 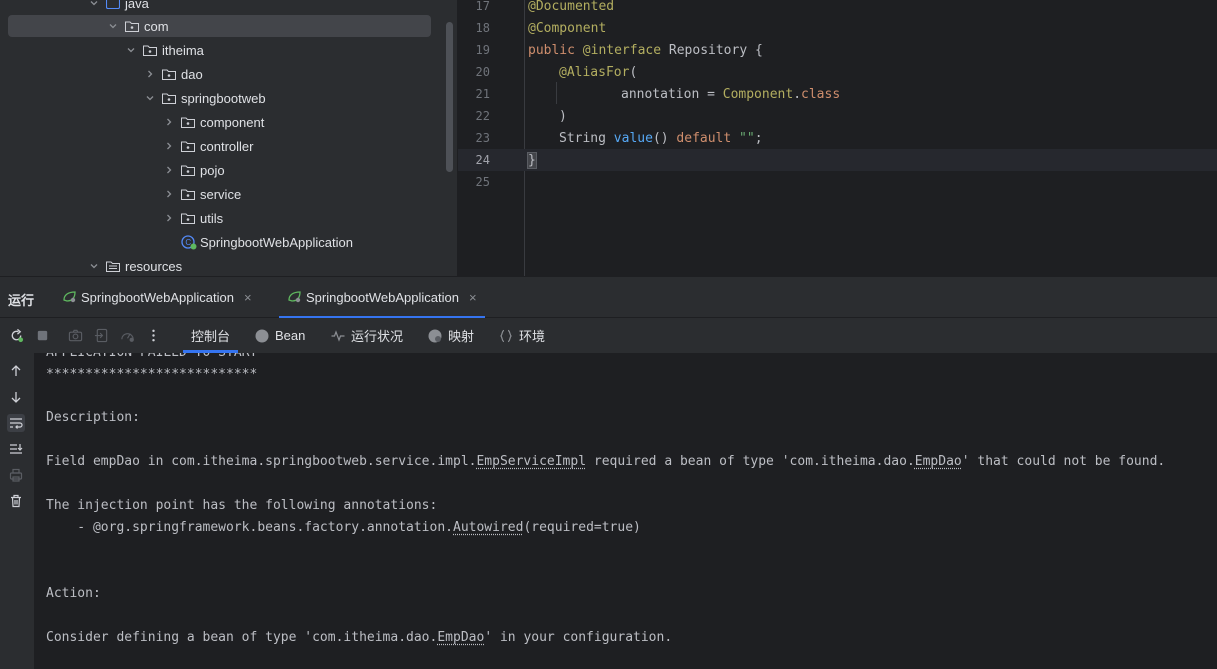 What do you see at coordinates (567, 28) in the screenshot?
I see `code-text: @Component` at bounding box center [567, 28].